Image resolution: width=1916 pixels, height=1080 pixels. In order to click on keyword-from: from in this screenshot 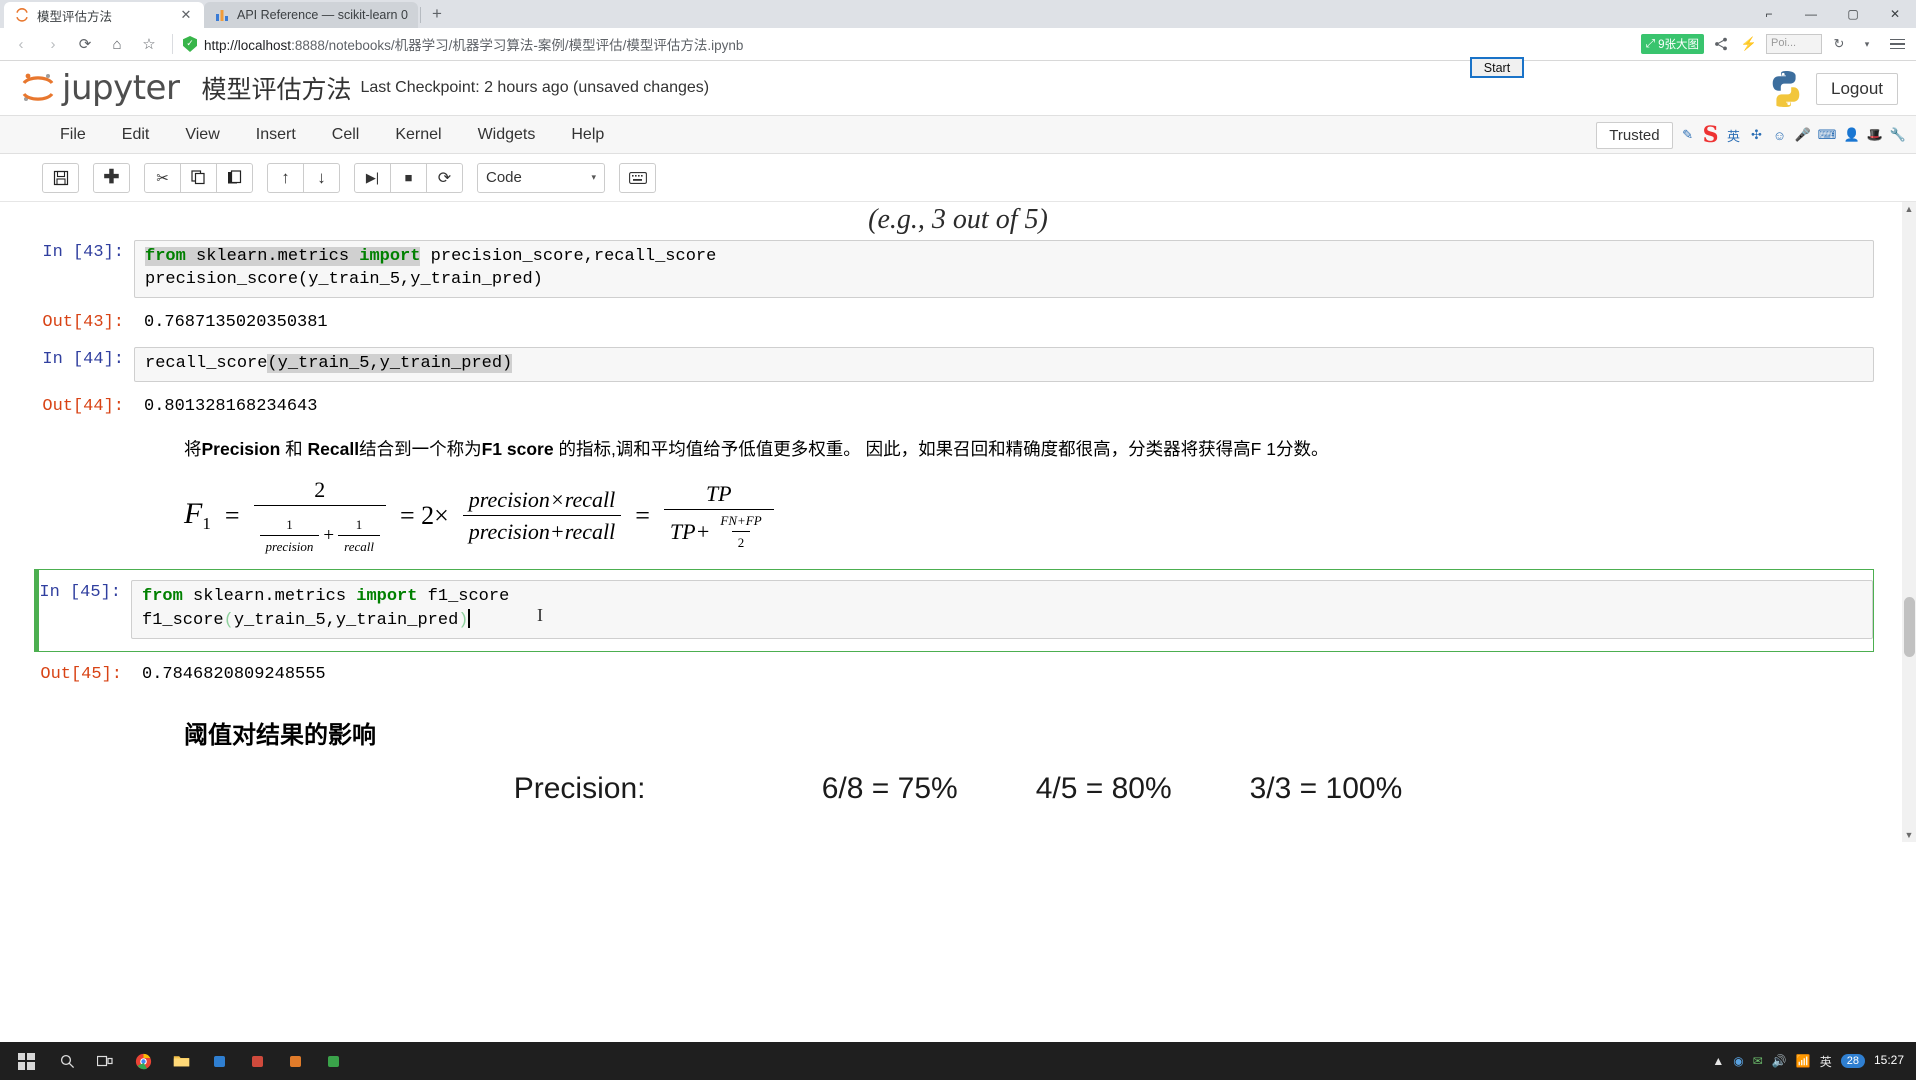, I will do `click(162, 596)`.